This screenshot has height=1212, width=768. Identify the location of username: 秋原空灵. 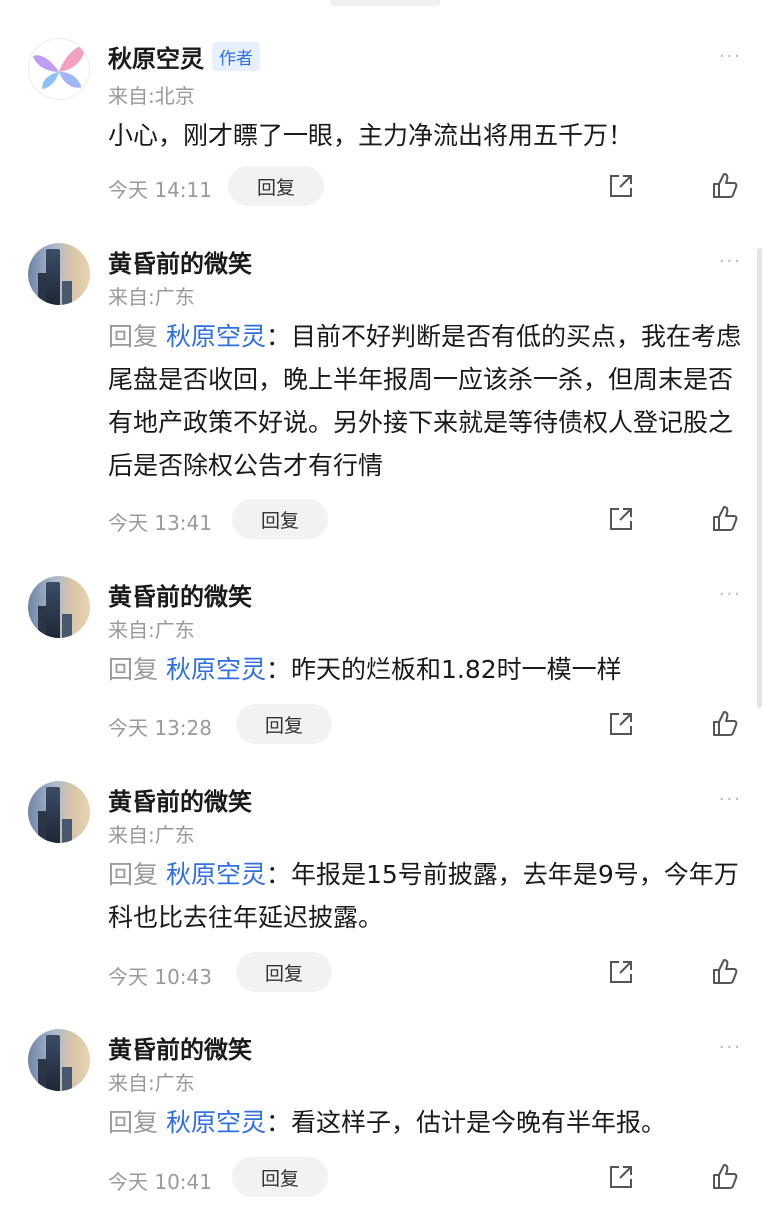
(156, 56).